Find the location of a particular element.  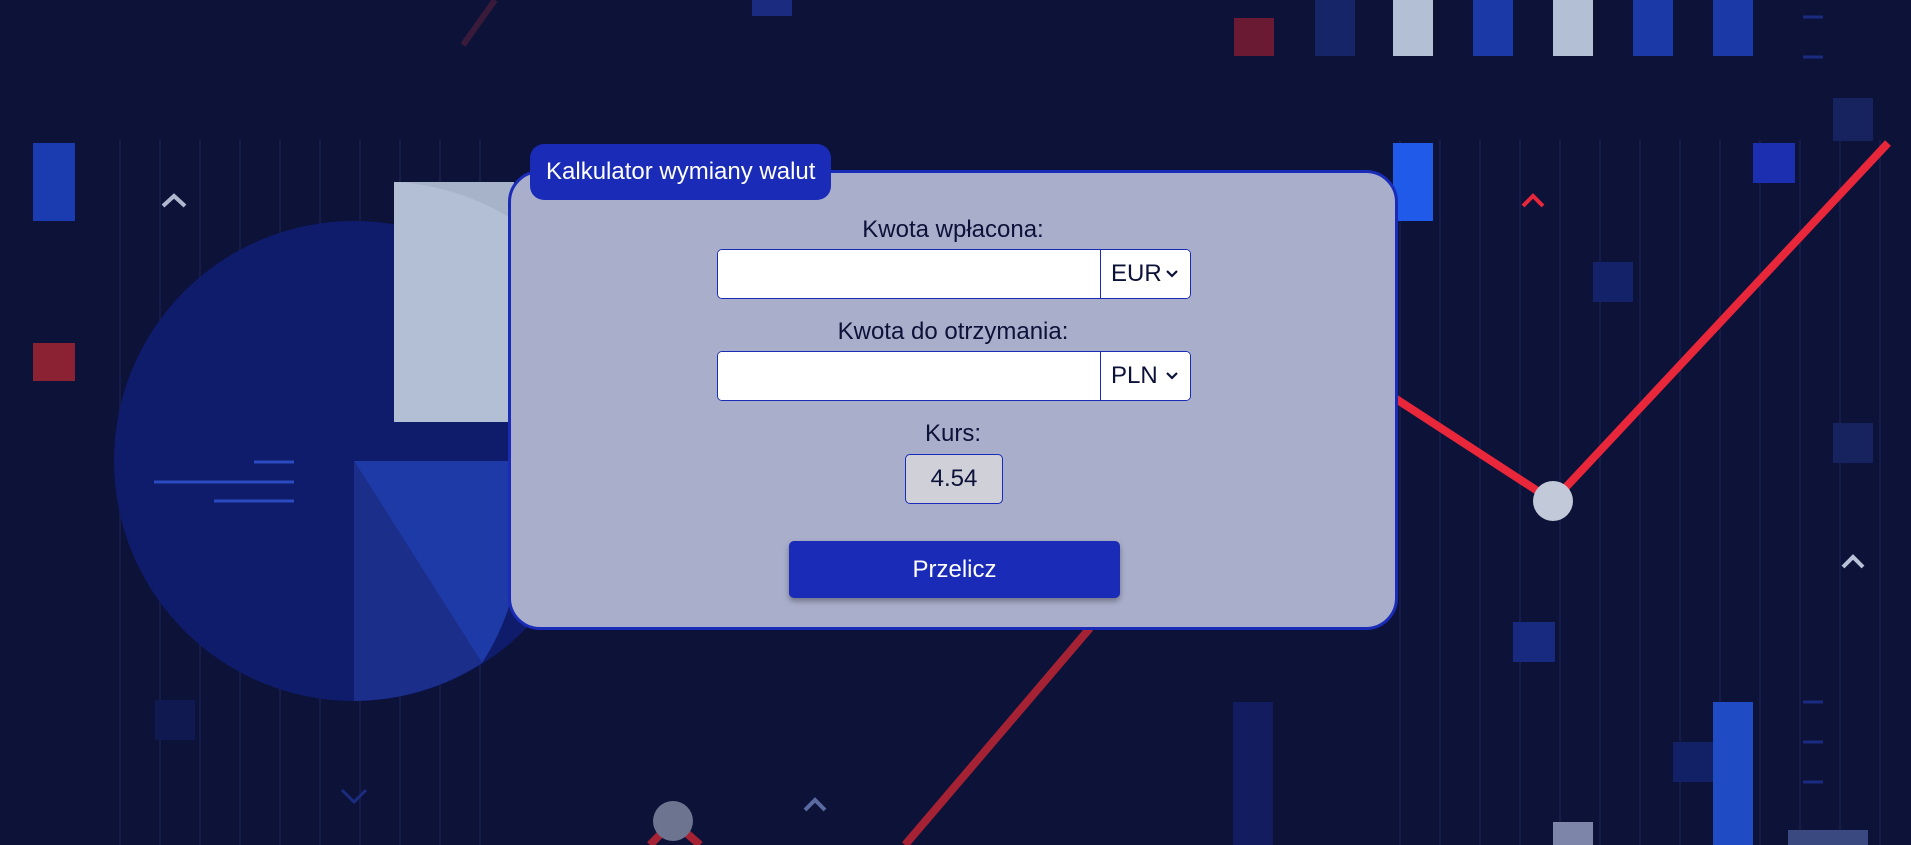

paid-amount-input is located at coordinates (909, 274).